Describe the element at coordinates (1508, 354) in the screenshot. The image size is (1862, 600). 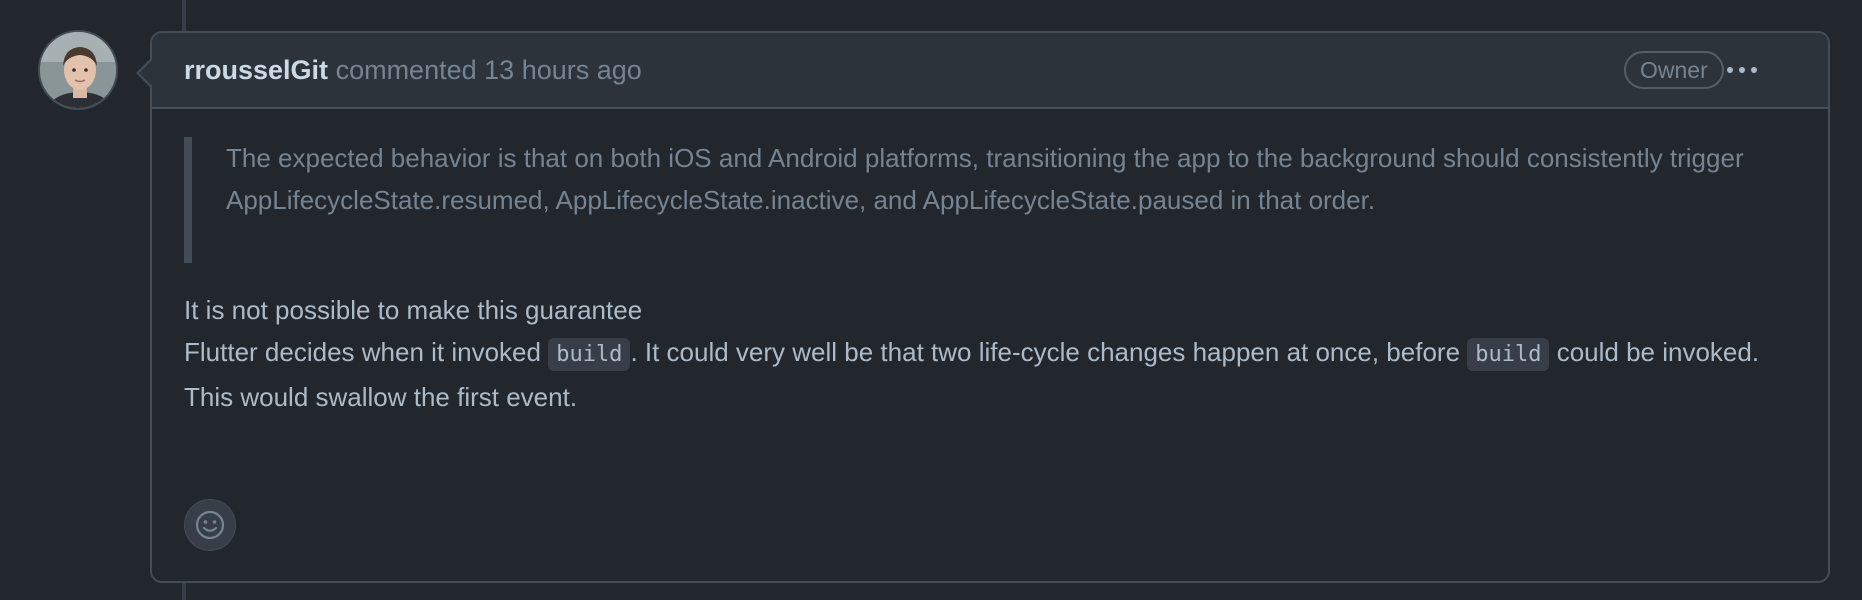
I see `code-build-2: build` at that location.